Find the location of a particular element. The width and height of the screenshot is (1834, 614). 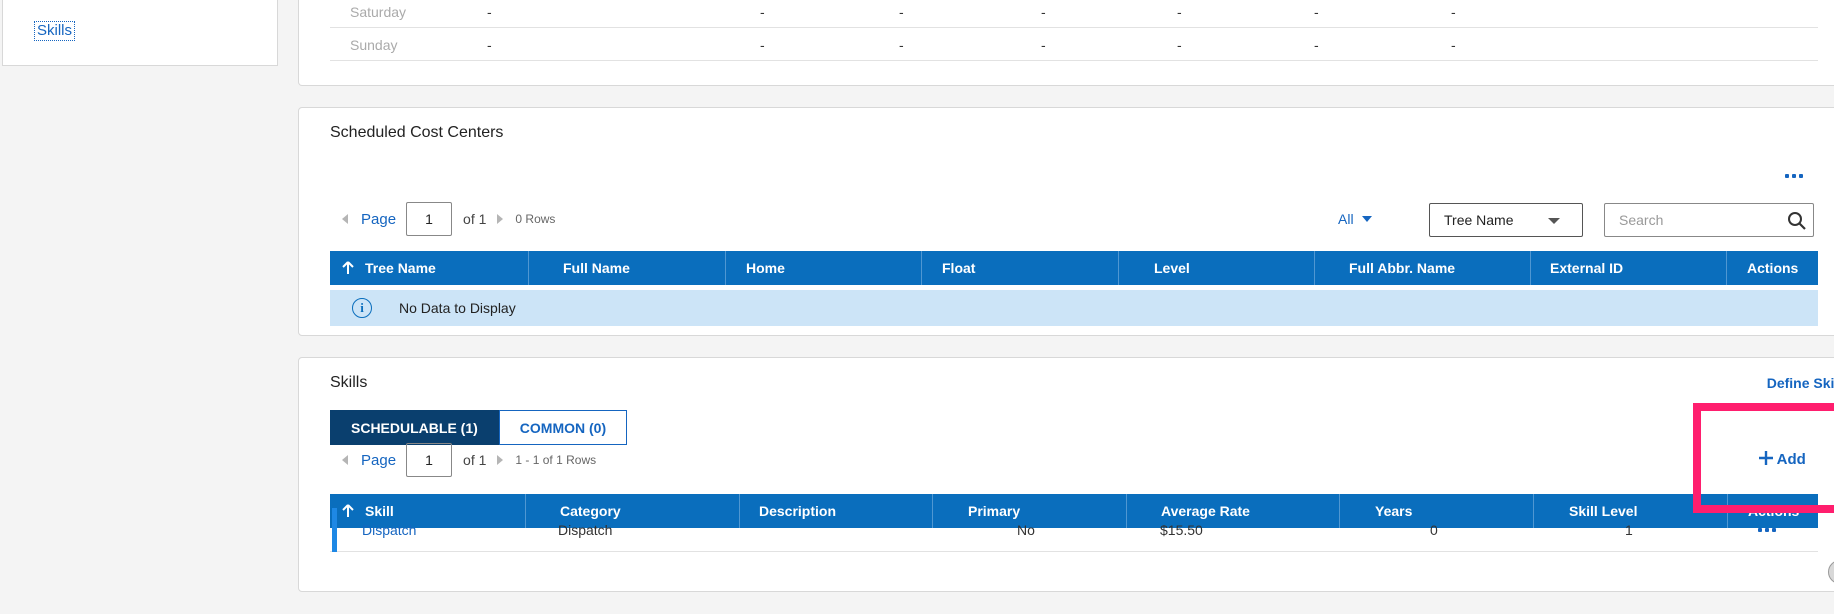

skills-tabs: SCHEDULABLE (1) COMMON (0) is located at coordinates (479, 427).